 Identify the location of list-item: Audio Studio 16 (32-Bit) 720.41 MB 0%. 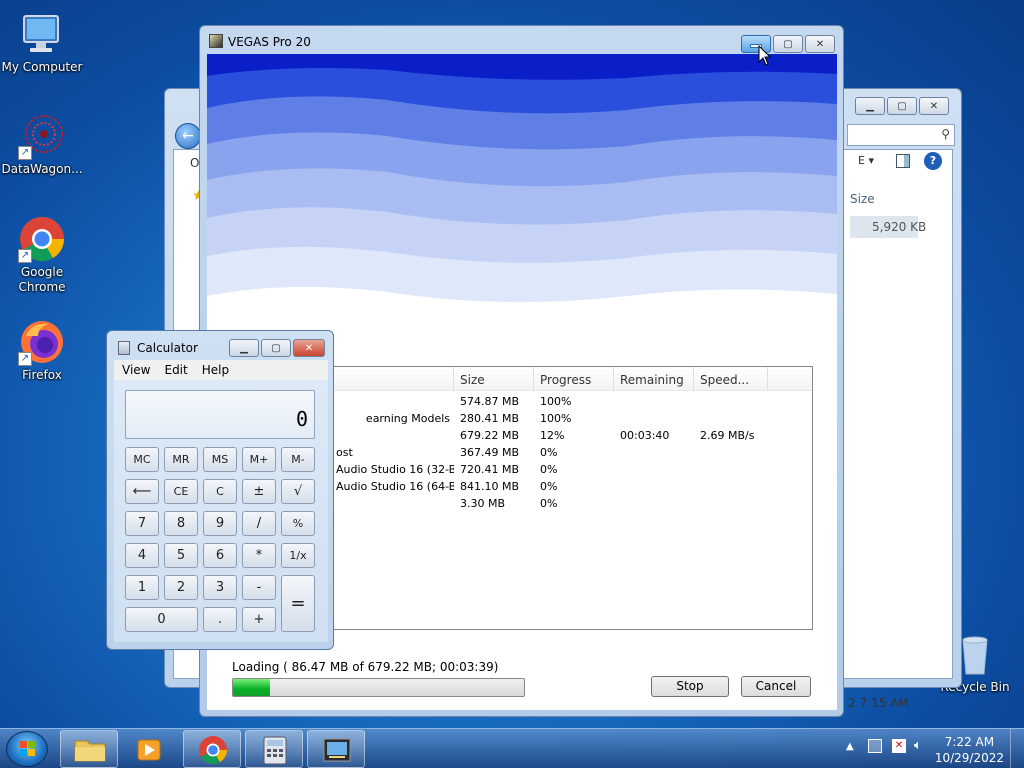
(571, 469).